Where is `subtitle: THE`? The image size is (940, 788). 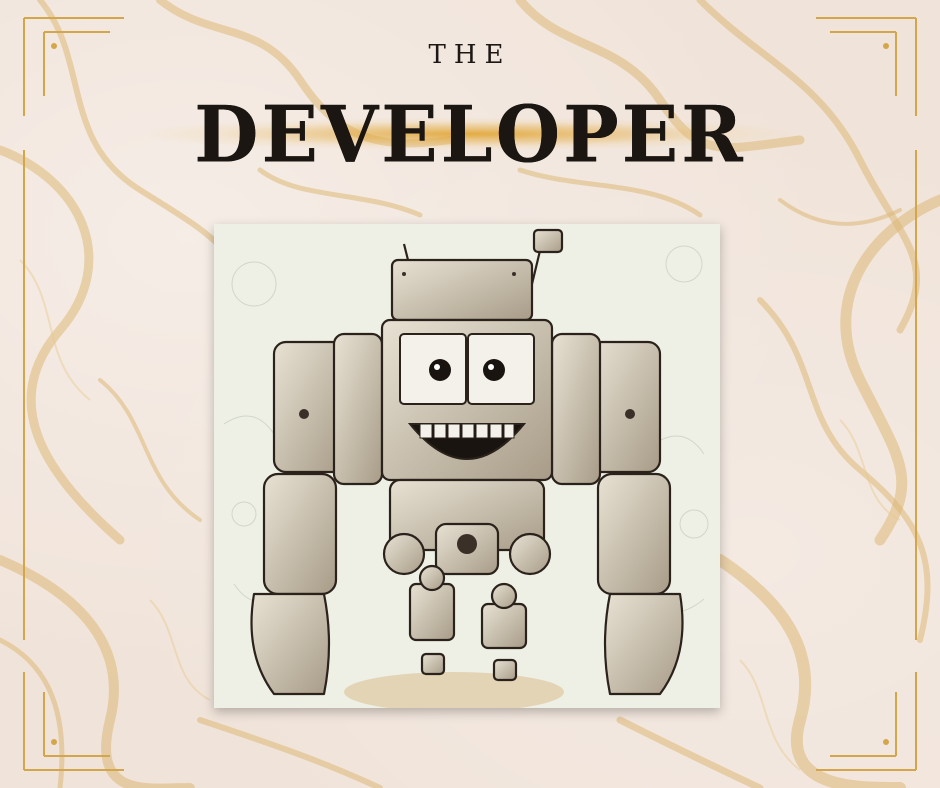 subtitle: THE is located at coordinates (470, 55).